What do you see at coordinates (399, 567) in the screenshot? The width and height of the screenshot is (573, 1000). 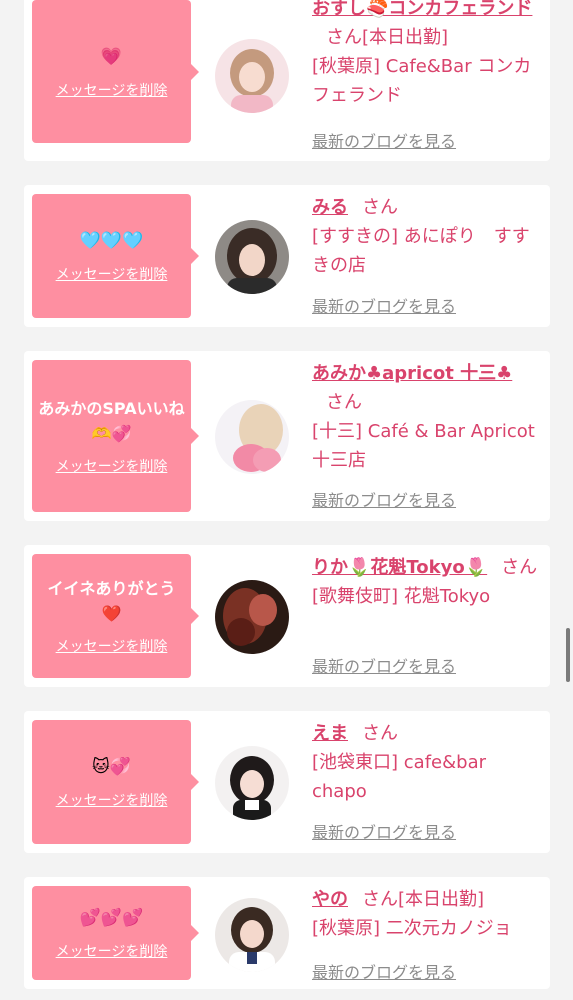 I see `profile-name-link: りか🌷花魁Tokyo🌷` at bounding box center [399, 567].